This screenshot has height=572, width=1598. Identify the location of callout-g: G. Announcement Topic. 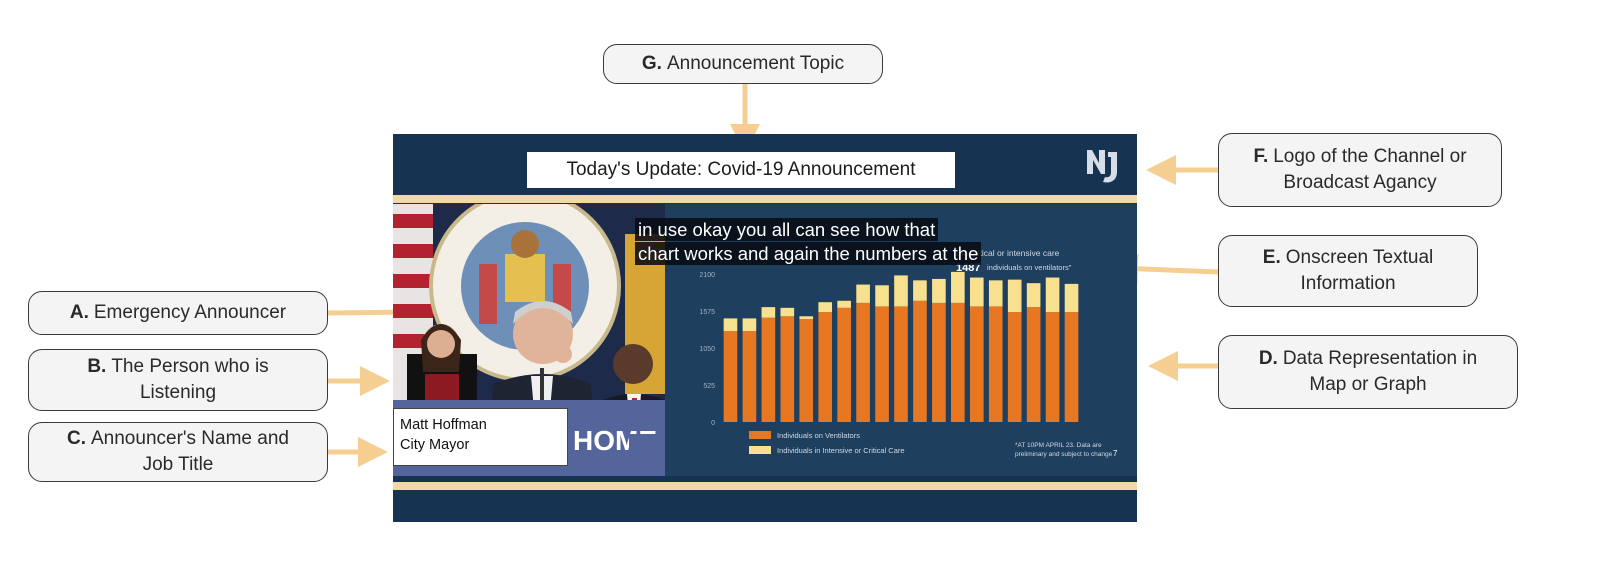
(743, 64).